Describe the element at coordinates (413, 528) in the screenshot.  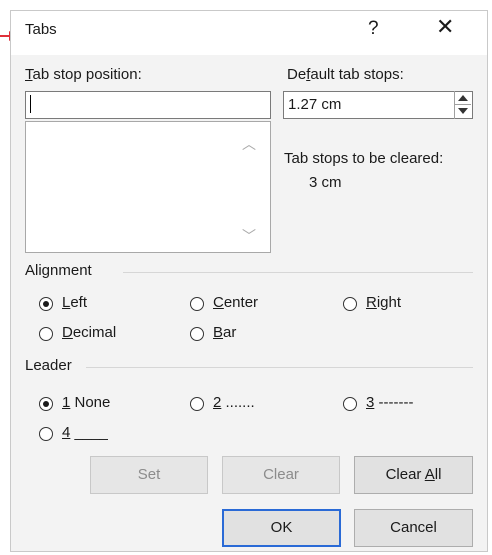
I see `cancel-button: Cancel` at that location.